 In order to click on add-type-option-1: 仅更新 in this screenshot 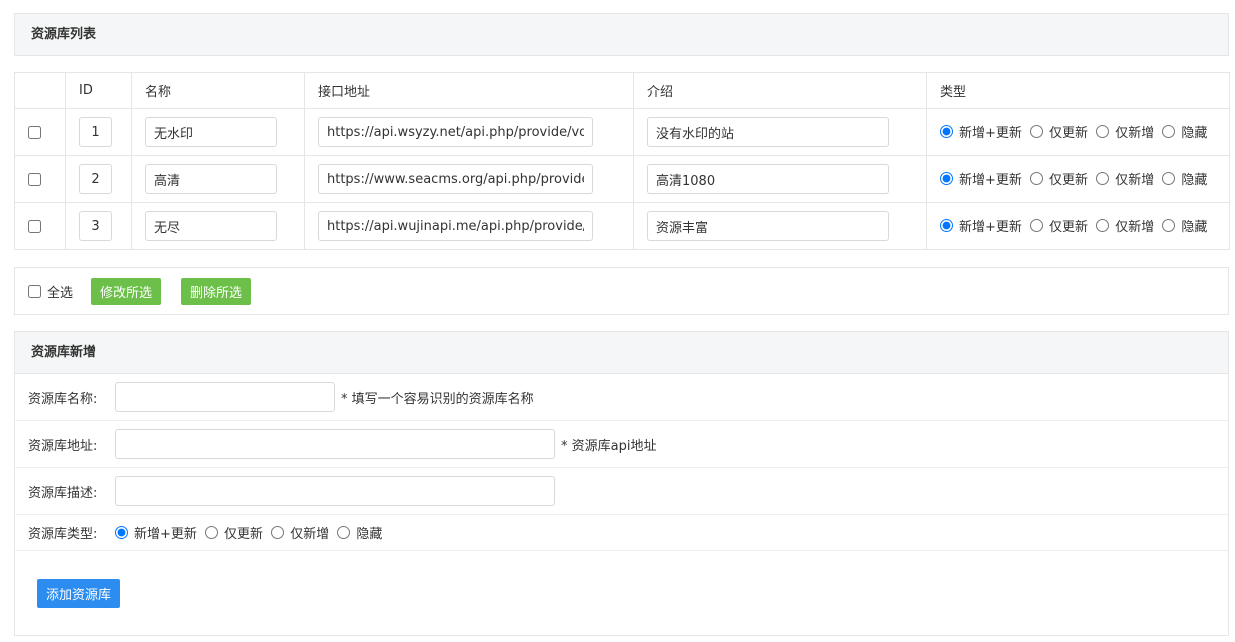, I will do `click(234, 532)`.